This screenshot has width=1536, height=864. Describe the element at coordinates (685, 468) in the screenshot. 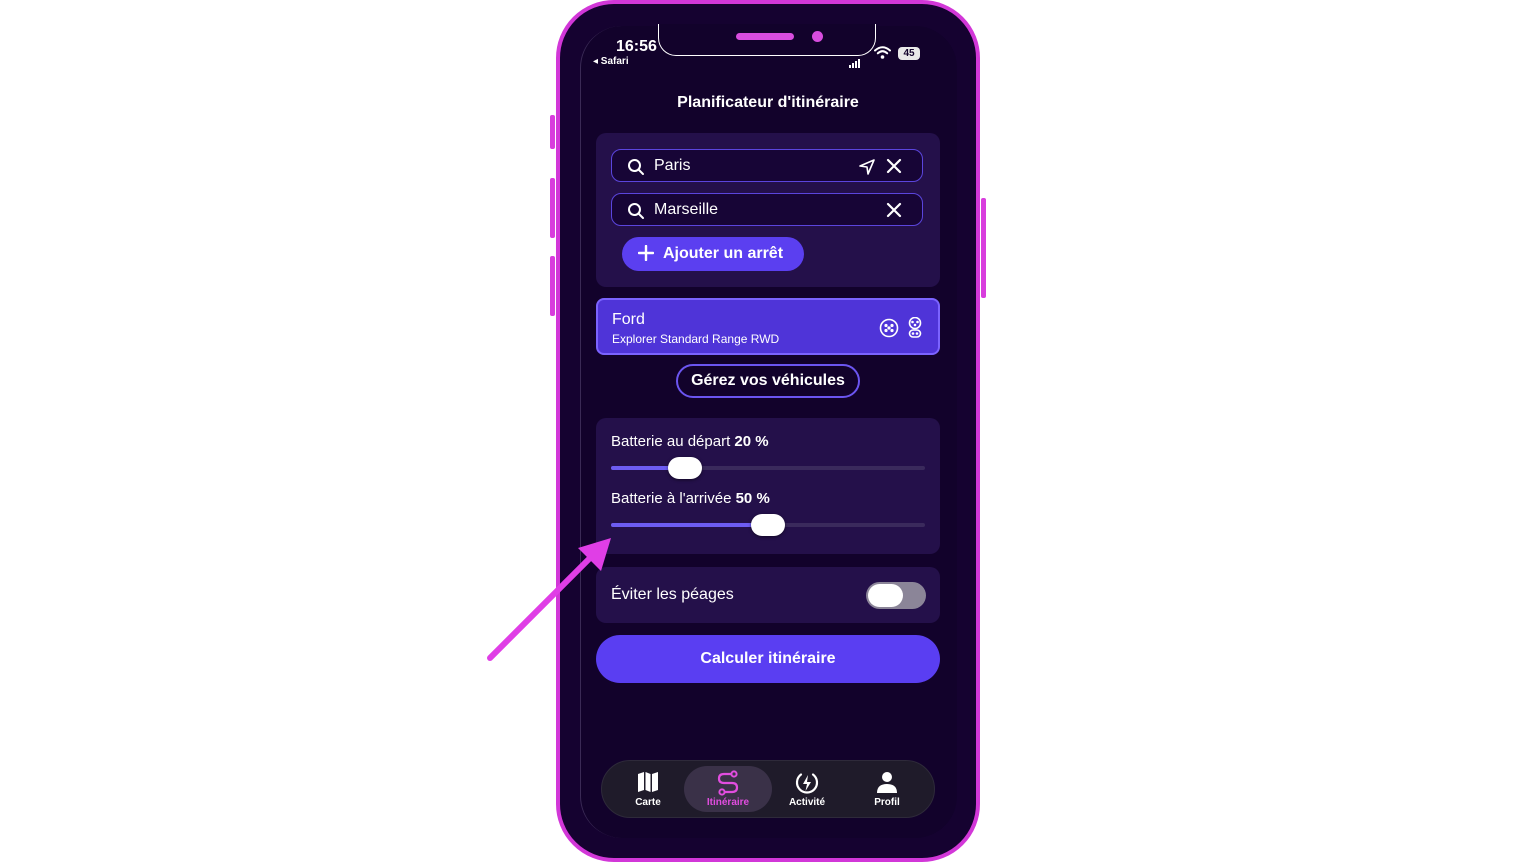

I see `start-battery-slider-thumb` at that location.